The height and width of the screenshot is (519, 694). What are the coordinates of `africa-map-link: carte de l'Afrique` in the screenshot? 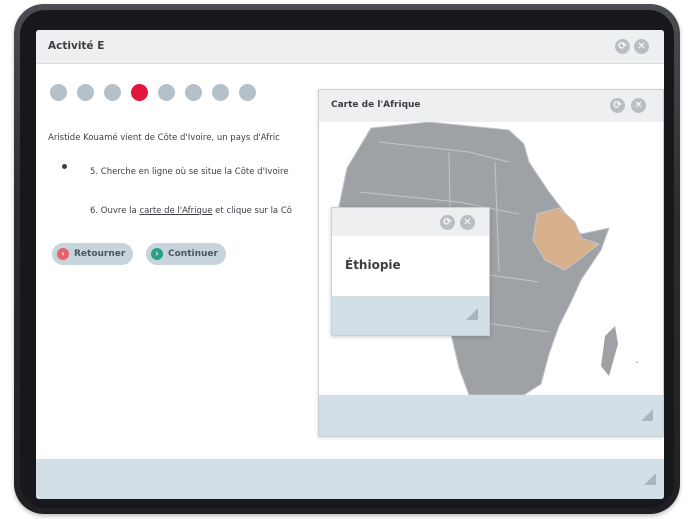 It's located at (175, 211).